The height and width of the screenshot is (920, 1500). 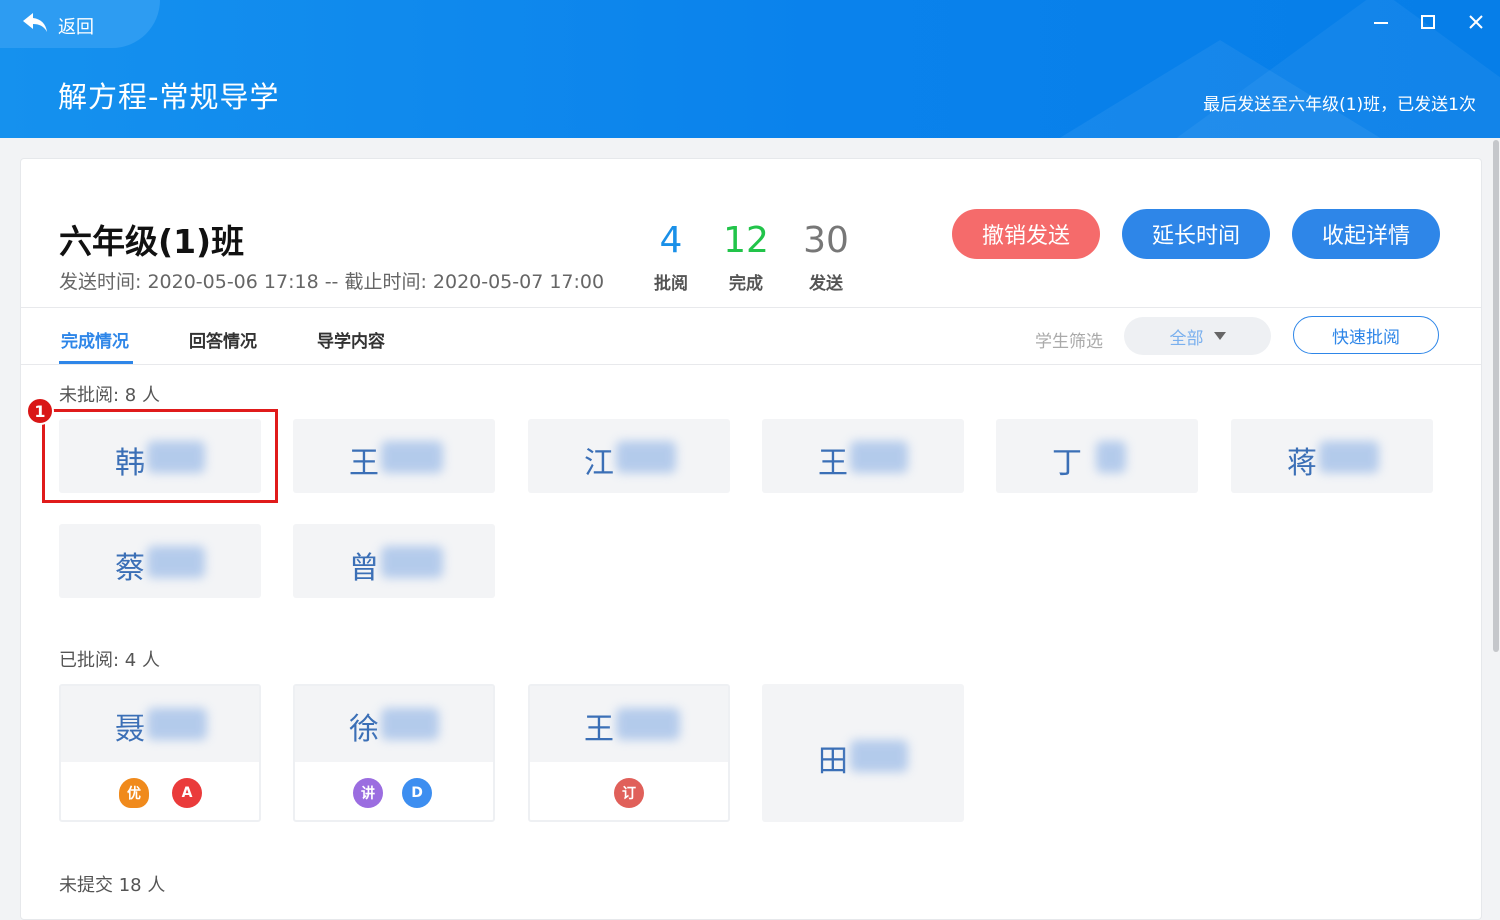 I want to click on class-name: 六年级(1)班, so click(x=152, y=241).